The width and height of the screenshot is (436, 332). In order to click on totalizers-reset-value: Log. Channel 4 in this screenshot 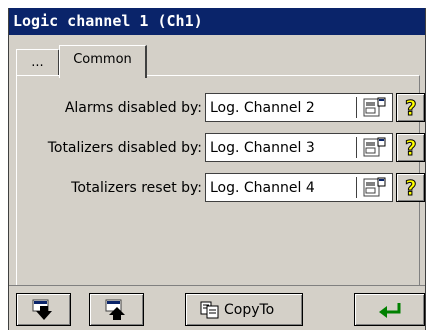, I will do `click(262, 188)`.